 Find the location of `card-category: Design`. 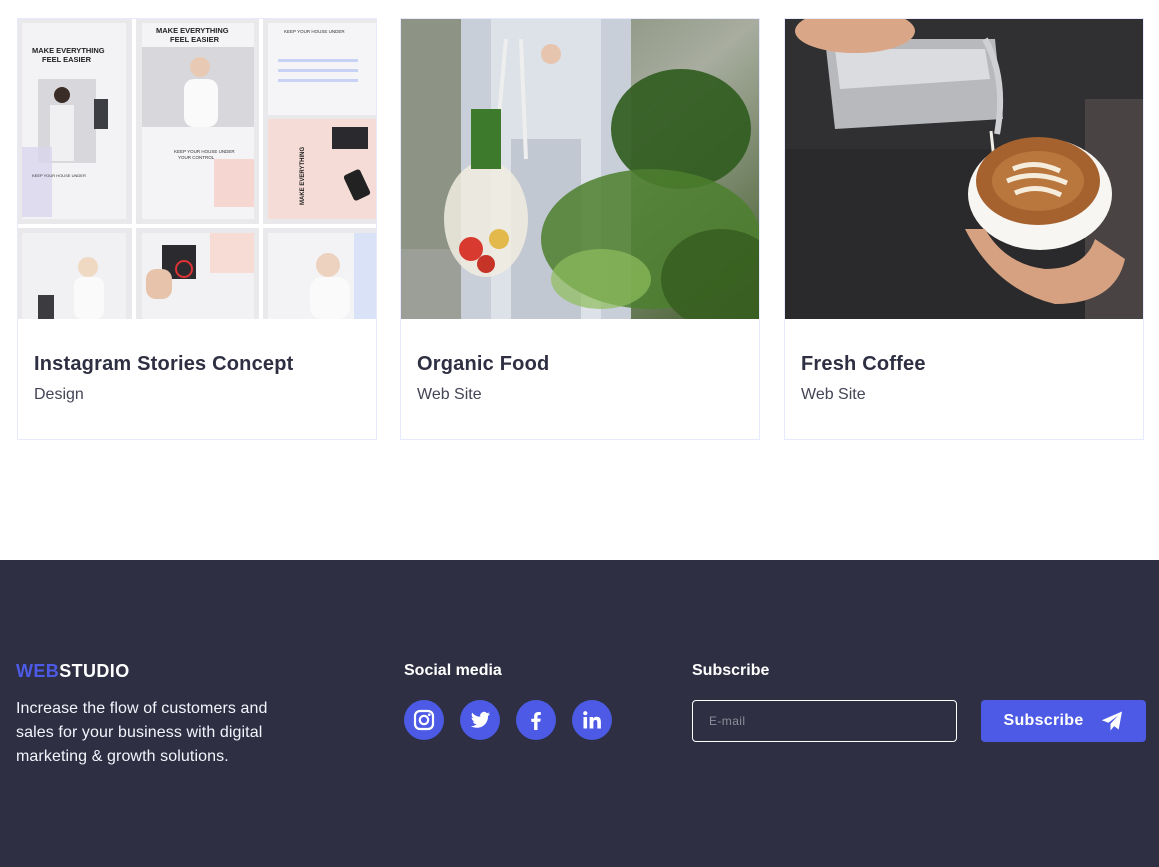

card-category: Design is located at coordinates (59, 394).